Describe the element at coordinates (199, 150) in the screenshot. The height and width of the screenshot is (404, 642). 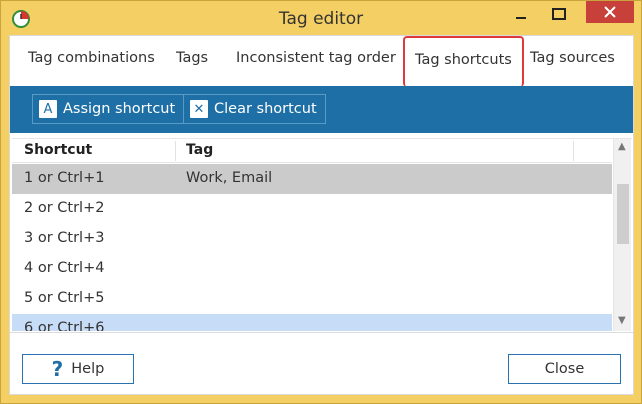
I see `column-header-tag: Tag` at that location.